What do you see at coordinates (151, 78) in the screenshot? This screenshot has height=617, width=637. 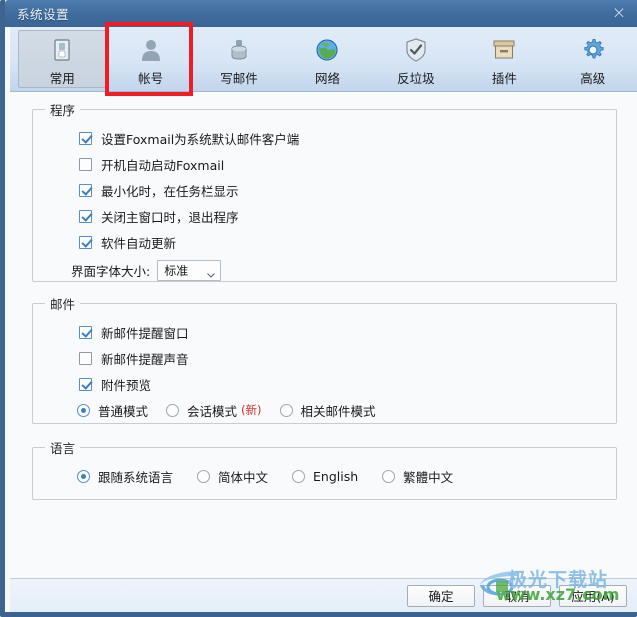 I see `tab-account-label: 帐号` at bounding box center [151, 78].